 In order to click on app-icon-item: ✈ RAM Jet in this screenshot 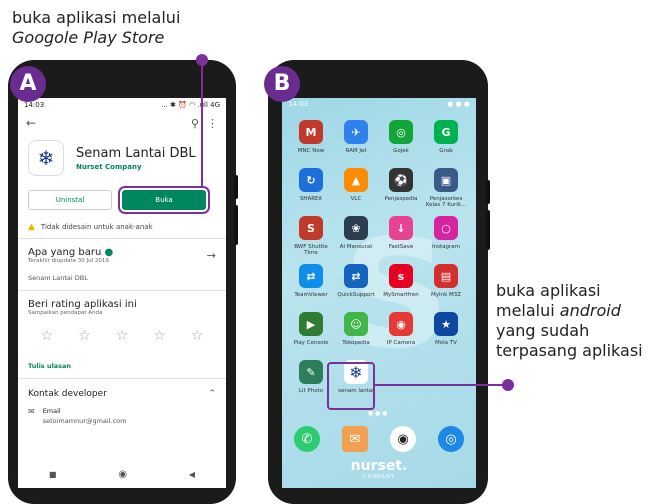, I will do `click(356, 137)`.